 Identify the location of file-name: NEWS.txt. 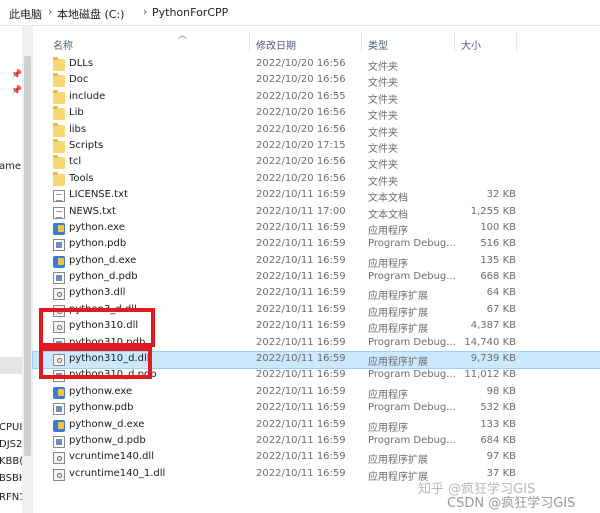
(92, 211).